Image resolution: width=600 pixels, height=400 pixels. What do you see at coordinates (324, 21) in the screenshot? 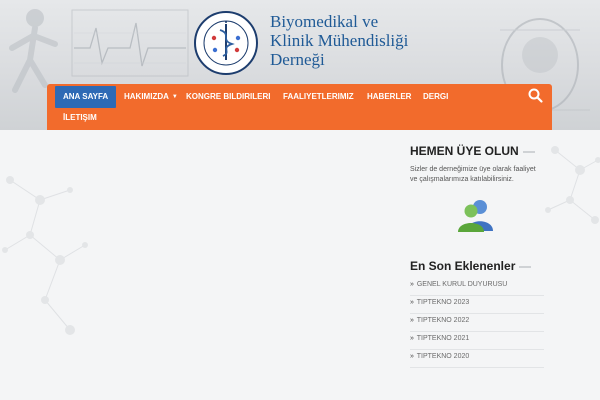
I see `site-title-line-1: Biyomedikal ve` at bounding box center [324, 21].